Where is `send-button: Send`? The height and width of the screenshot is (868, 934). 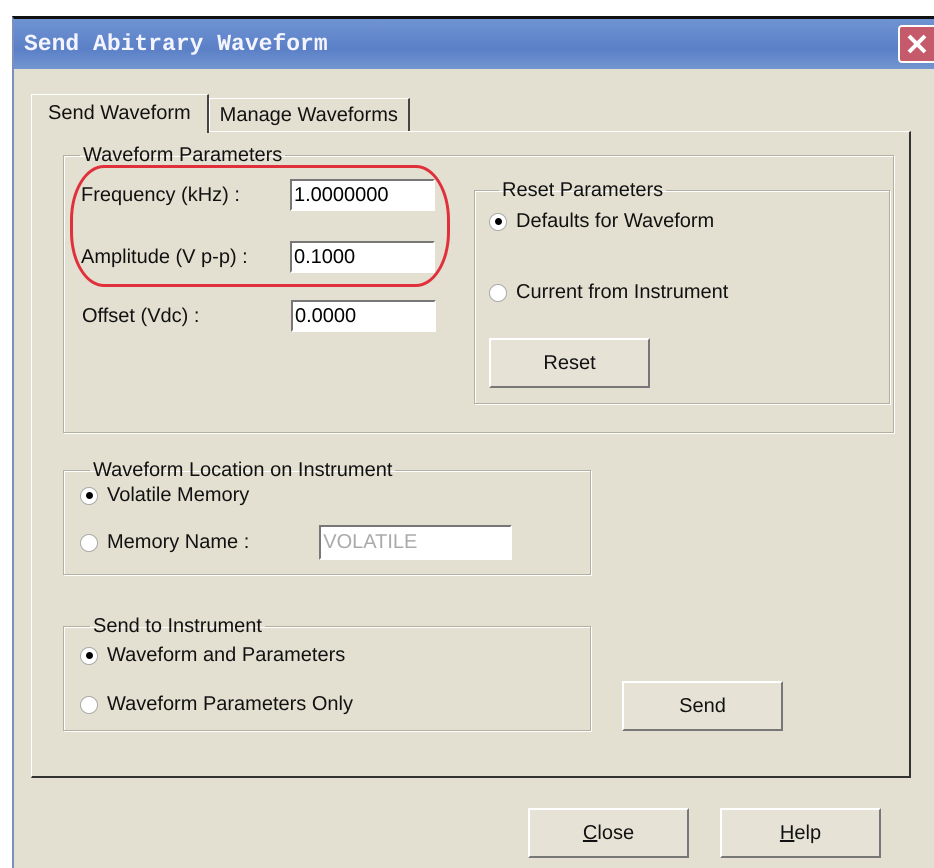 send-button: Send is located at coordinates (702, 706).